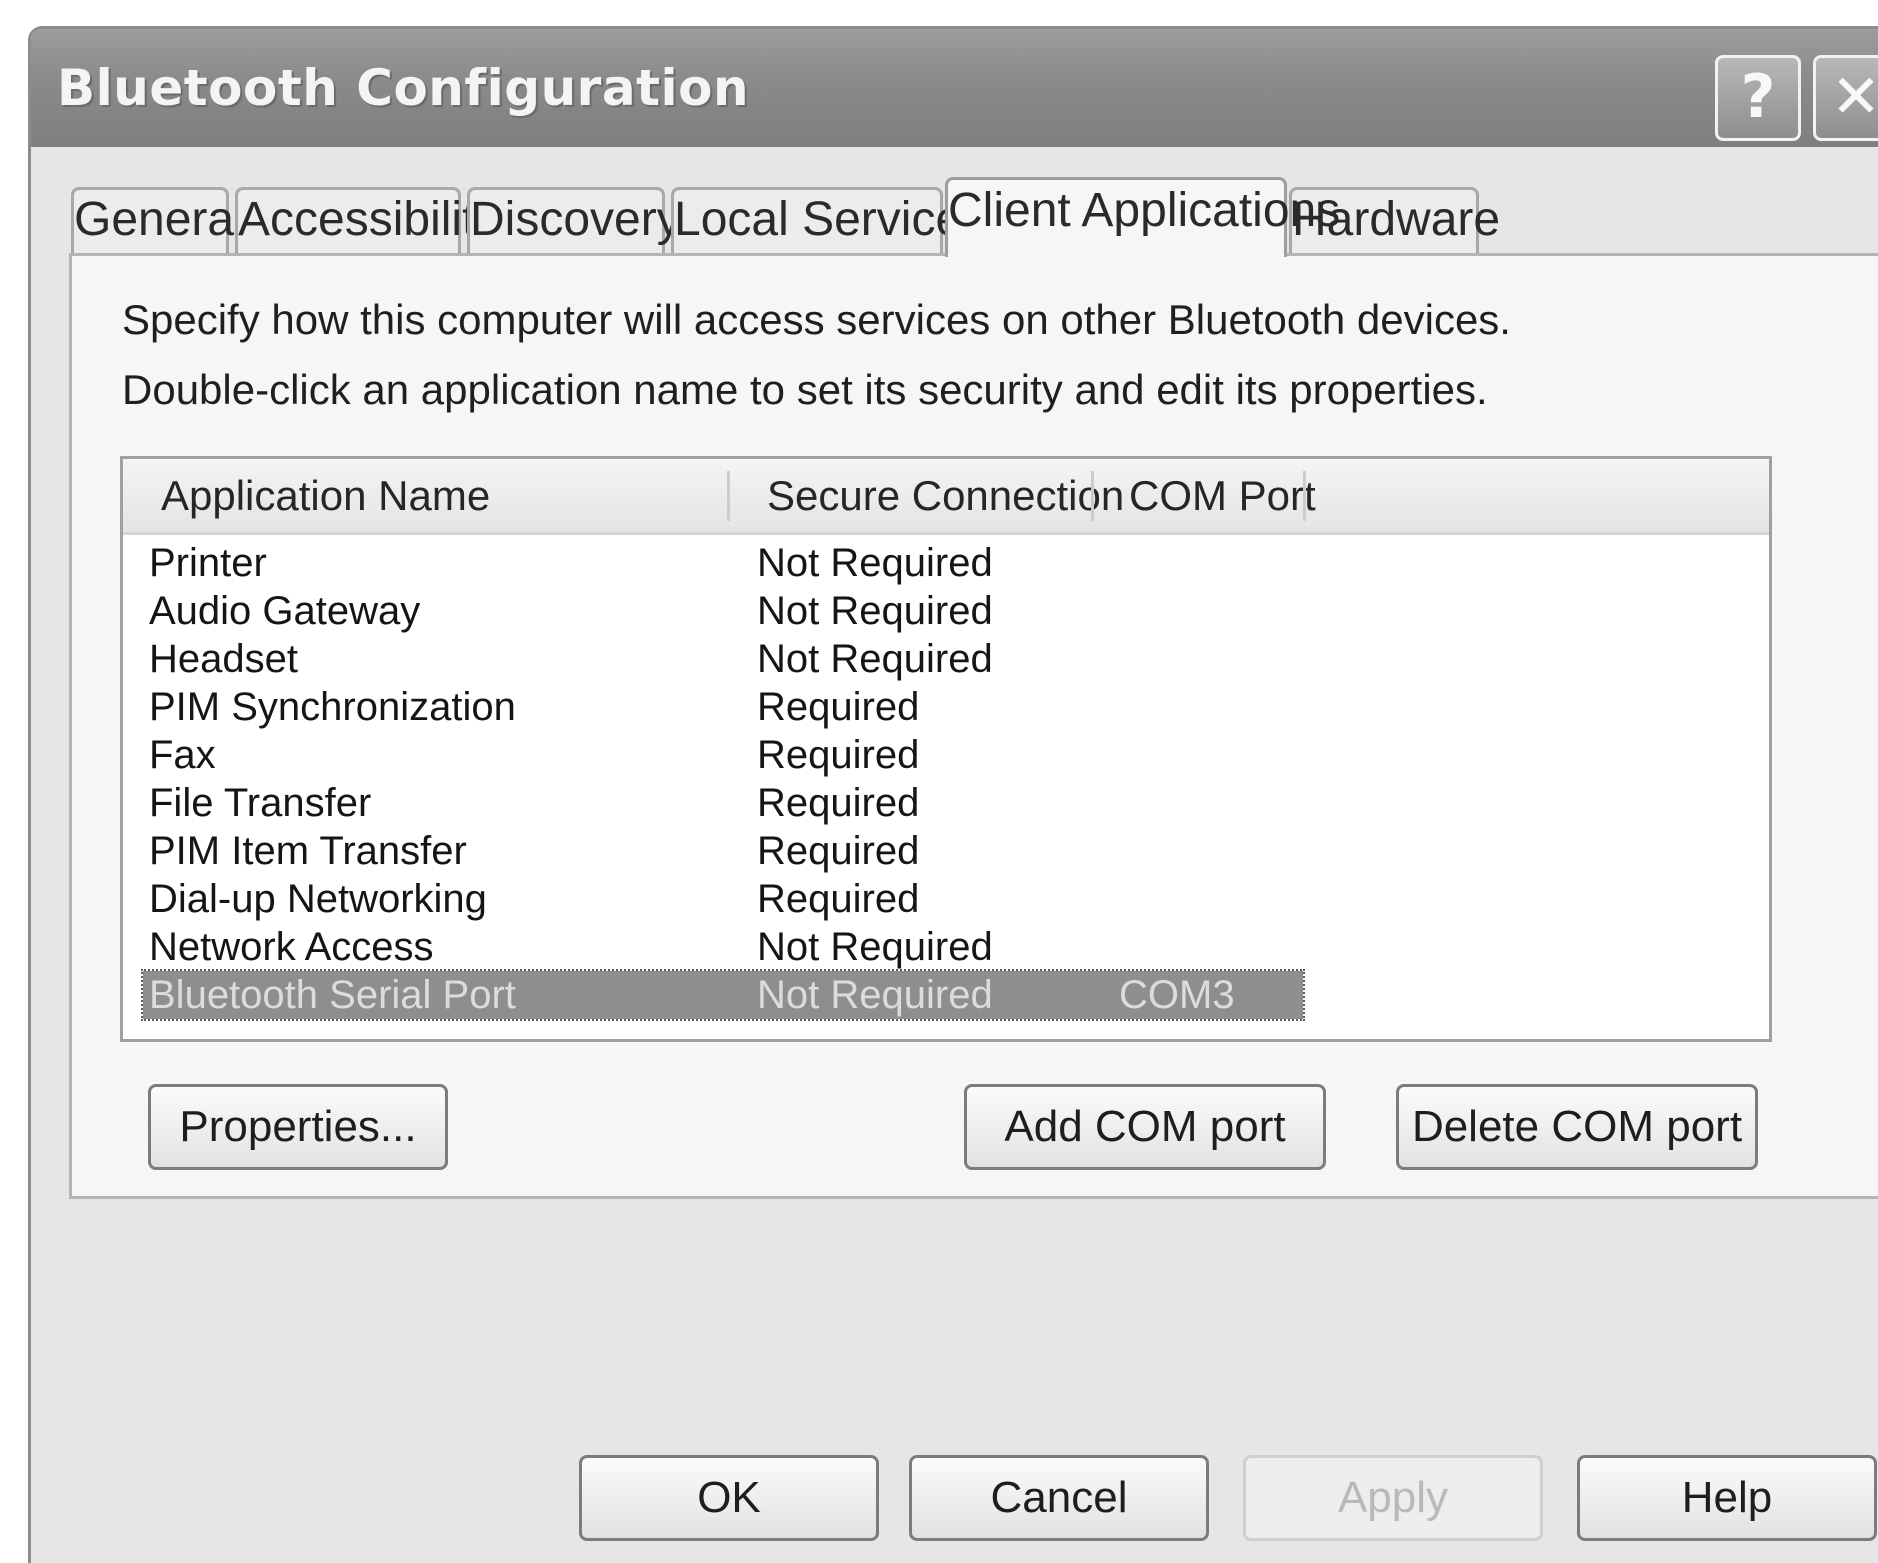 The width and height of the screenshot is (1878, 1563). Describe the element at coordinates (1577, 1127) in the screenshot. I see `delete-com-port-button: Delete COM port` at that location.